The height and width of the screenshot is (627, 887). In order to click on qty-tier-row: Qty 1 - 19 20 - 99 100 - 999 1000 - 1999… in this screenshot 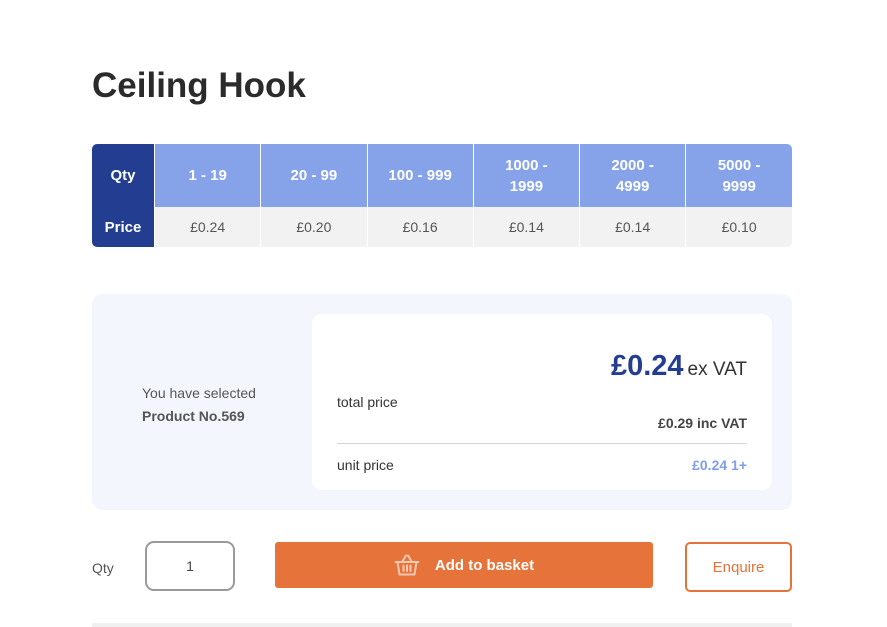, I will do `click(442, 175)`.